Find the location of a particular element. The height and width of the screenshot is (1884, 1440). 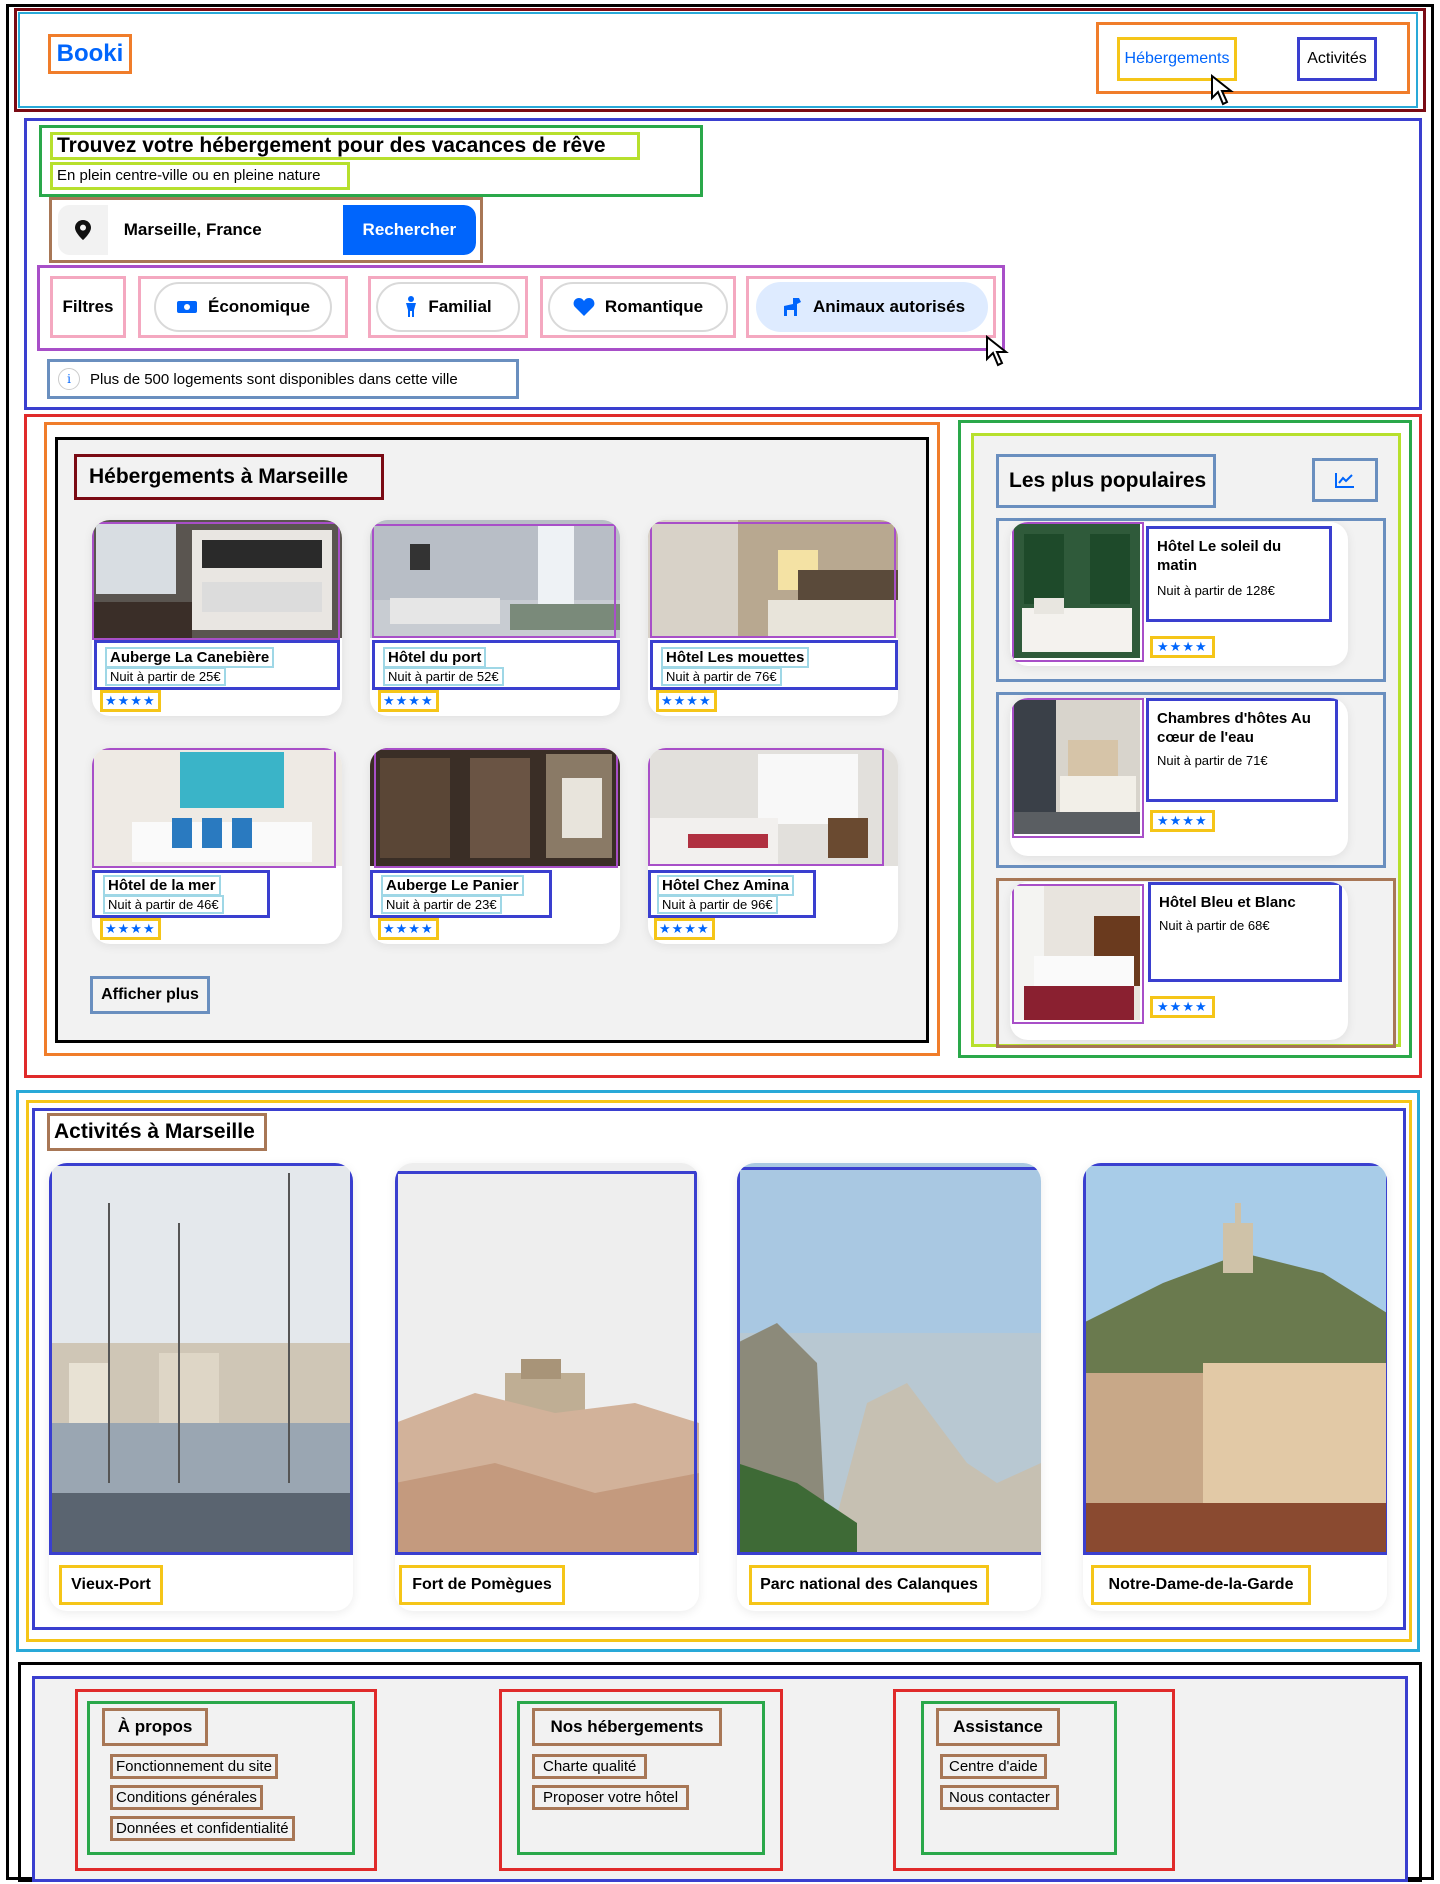

dog-icon is located at coordinates (792, 307).